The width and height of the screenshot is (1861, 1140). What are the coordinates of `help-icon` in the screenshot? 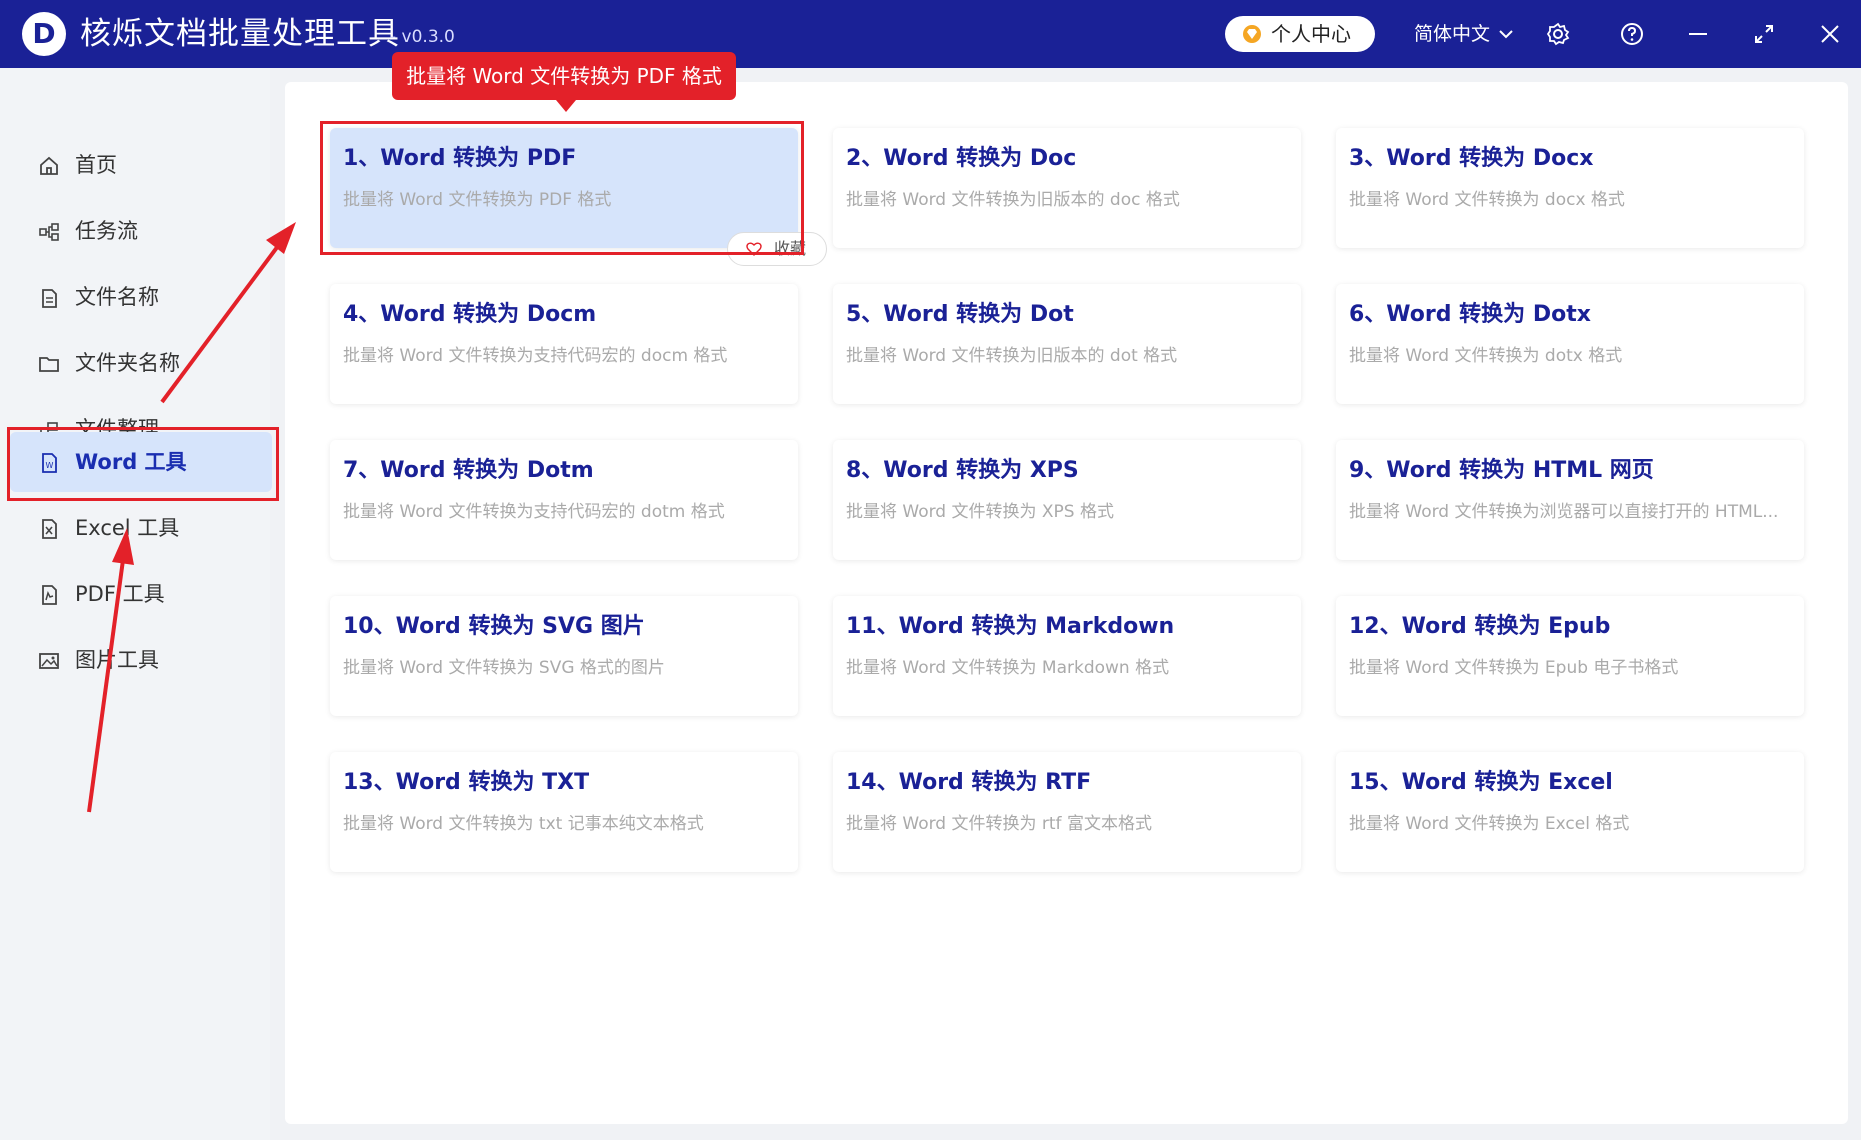 It's located at (1632, 34).